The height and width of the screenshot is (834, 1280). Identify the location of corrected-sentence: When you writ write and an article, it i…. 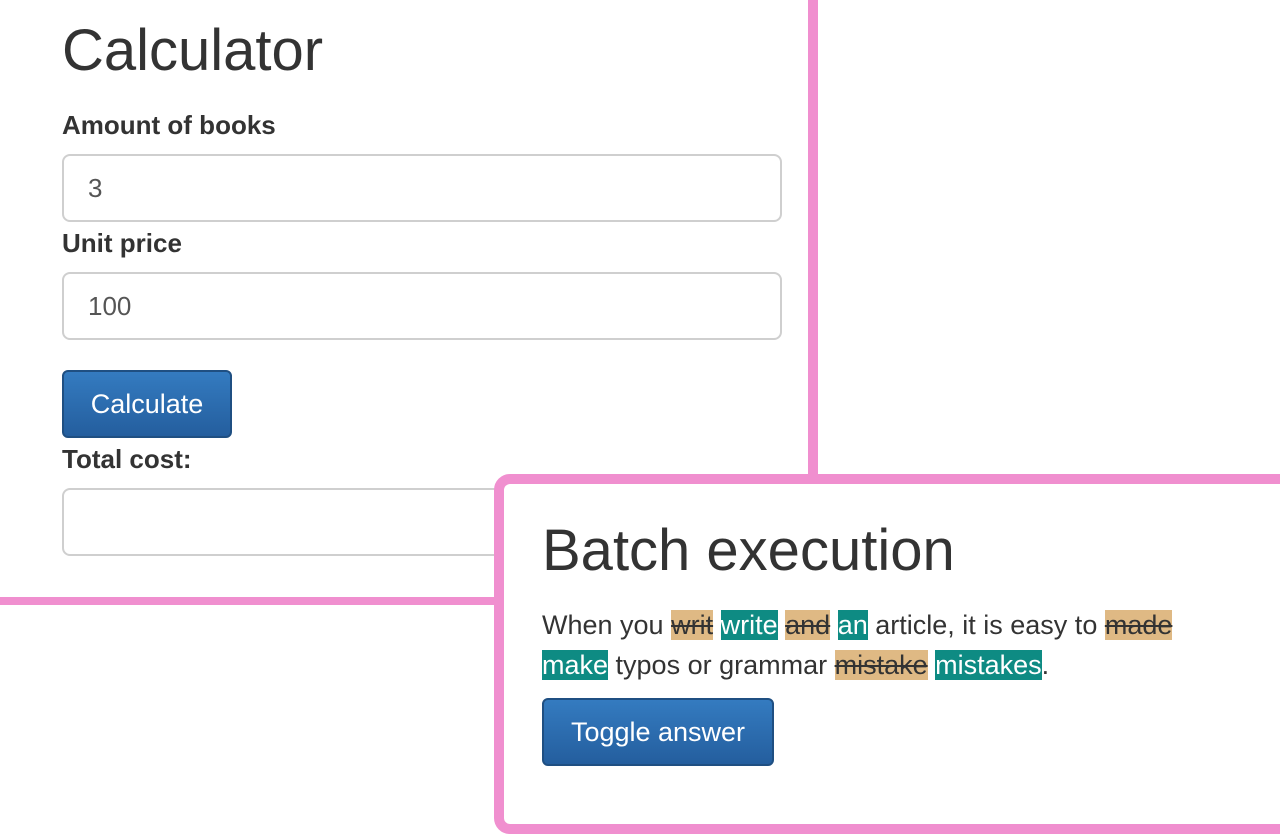
(882, 645).